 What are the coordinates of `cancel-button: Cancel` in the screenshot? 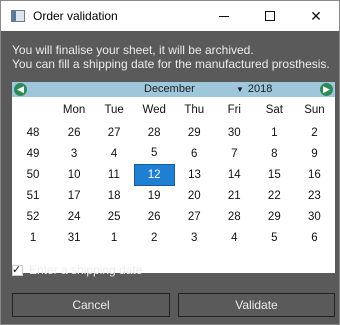 It's located at (91, 305).